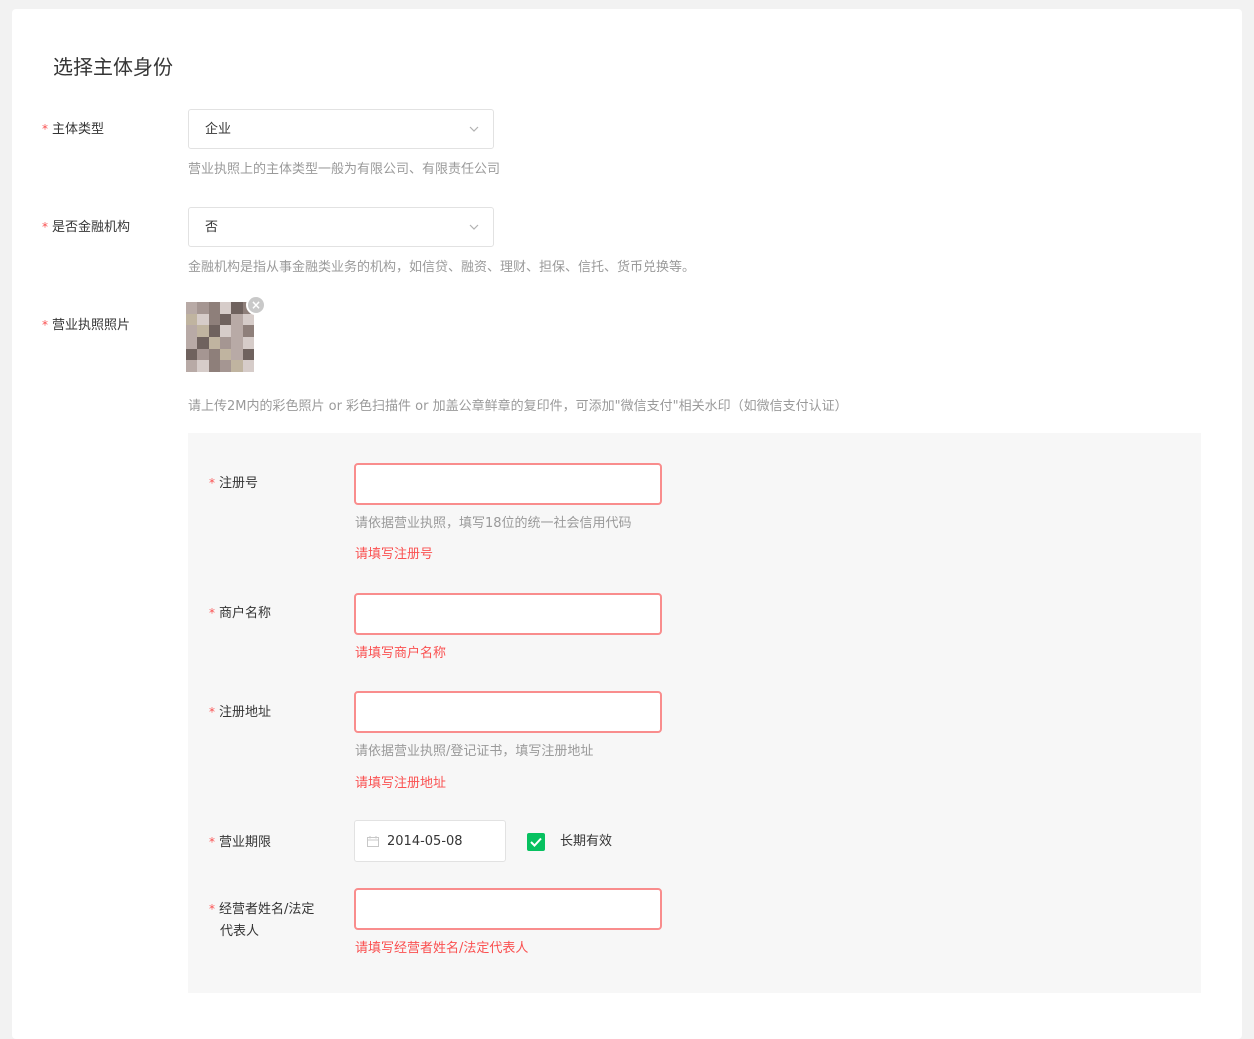 This screenshot has height=1039, width=1254. I want to click on registered-address-label: * 注册地址, so click(240, 712).